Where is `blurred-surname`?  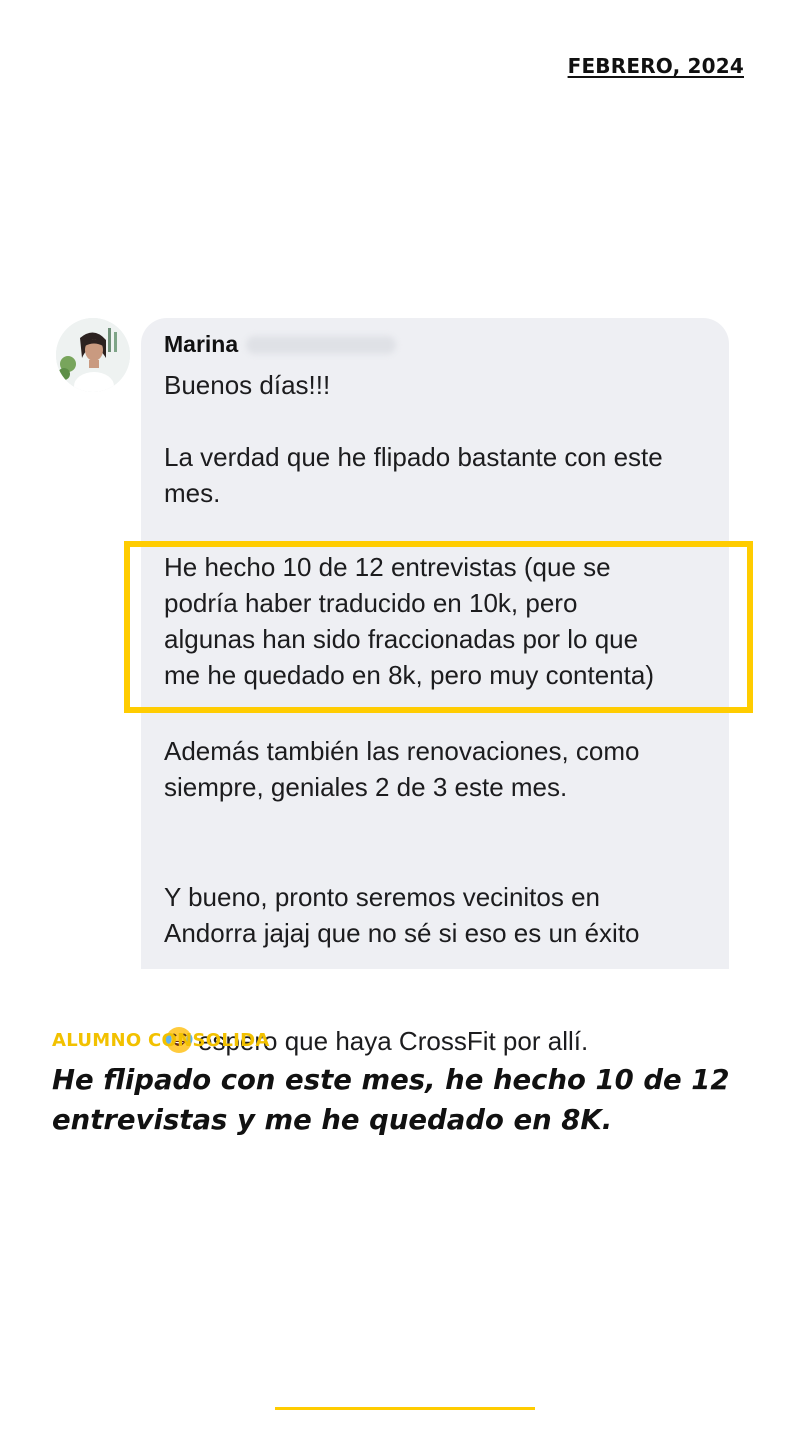 blurred-surname is located at coordinates (321, 344).